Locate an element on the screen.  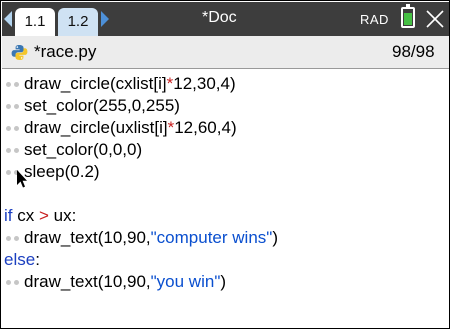
file-name: *race.py is located at coordinates (65, 51).